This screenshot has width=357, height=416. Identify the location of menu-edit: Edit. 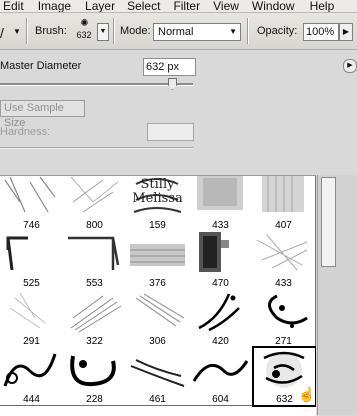
(13, 6).